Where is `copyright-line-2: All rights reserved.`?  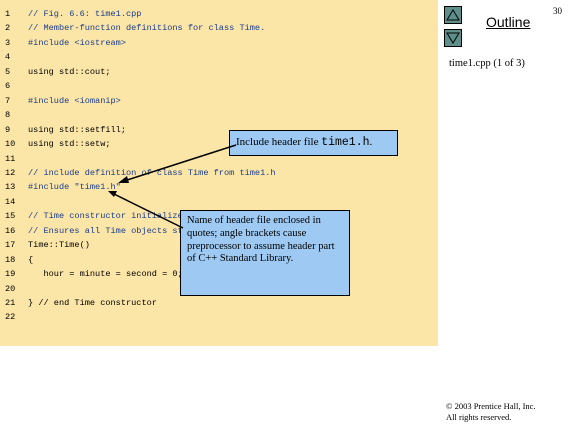 copyright-line-2: All rights reserved. is located at coordinates (479, 417).